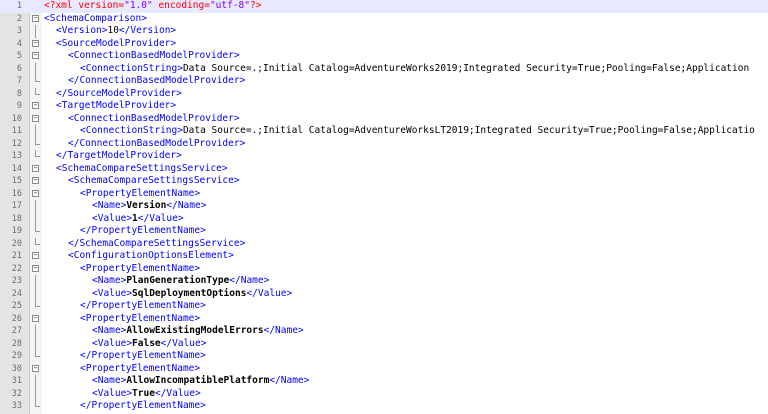 Image resolution: width=768 pixels, height=414 pixels. Describe the element at coordinates (157, 143) in the screenshot. I see `xml-tag: </ConnectionBasedModelProvider>` at that location.